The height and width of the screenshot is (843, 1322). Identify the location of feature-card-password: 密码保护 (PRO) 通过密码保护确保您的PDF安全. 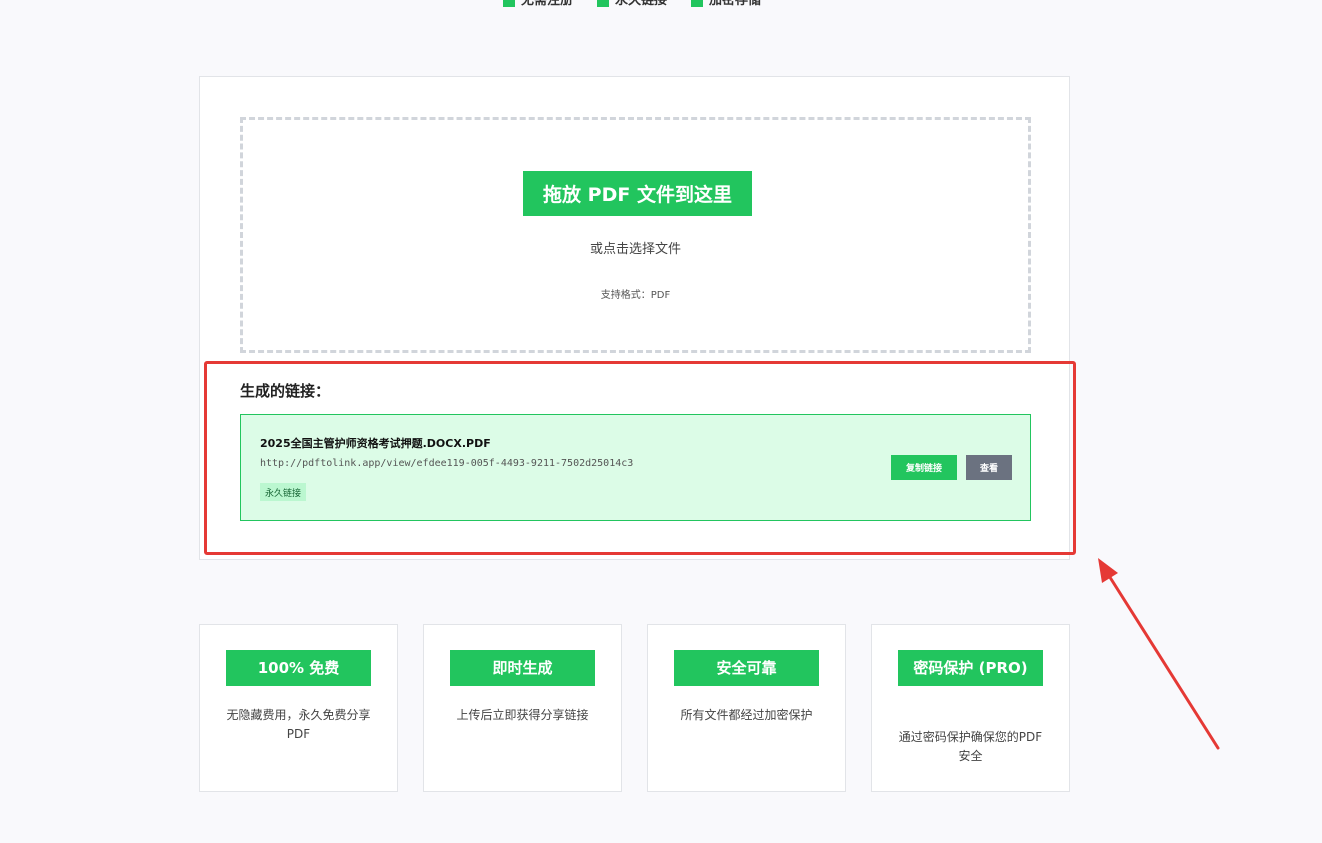
(970, 708).